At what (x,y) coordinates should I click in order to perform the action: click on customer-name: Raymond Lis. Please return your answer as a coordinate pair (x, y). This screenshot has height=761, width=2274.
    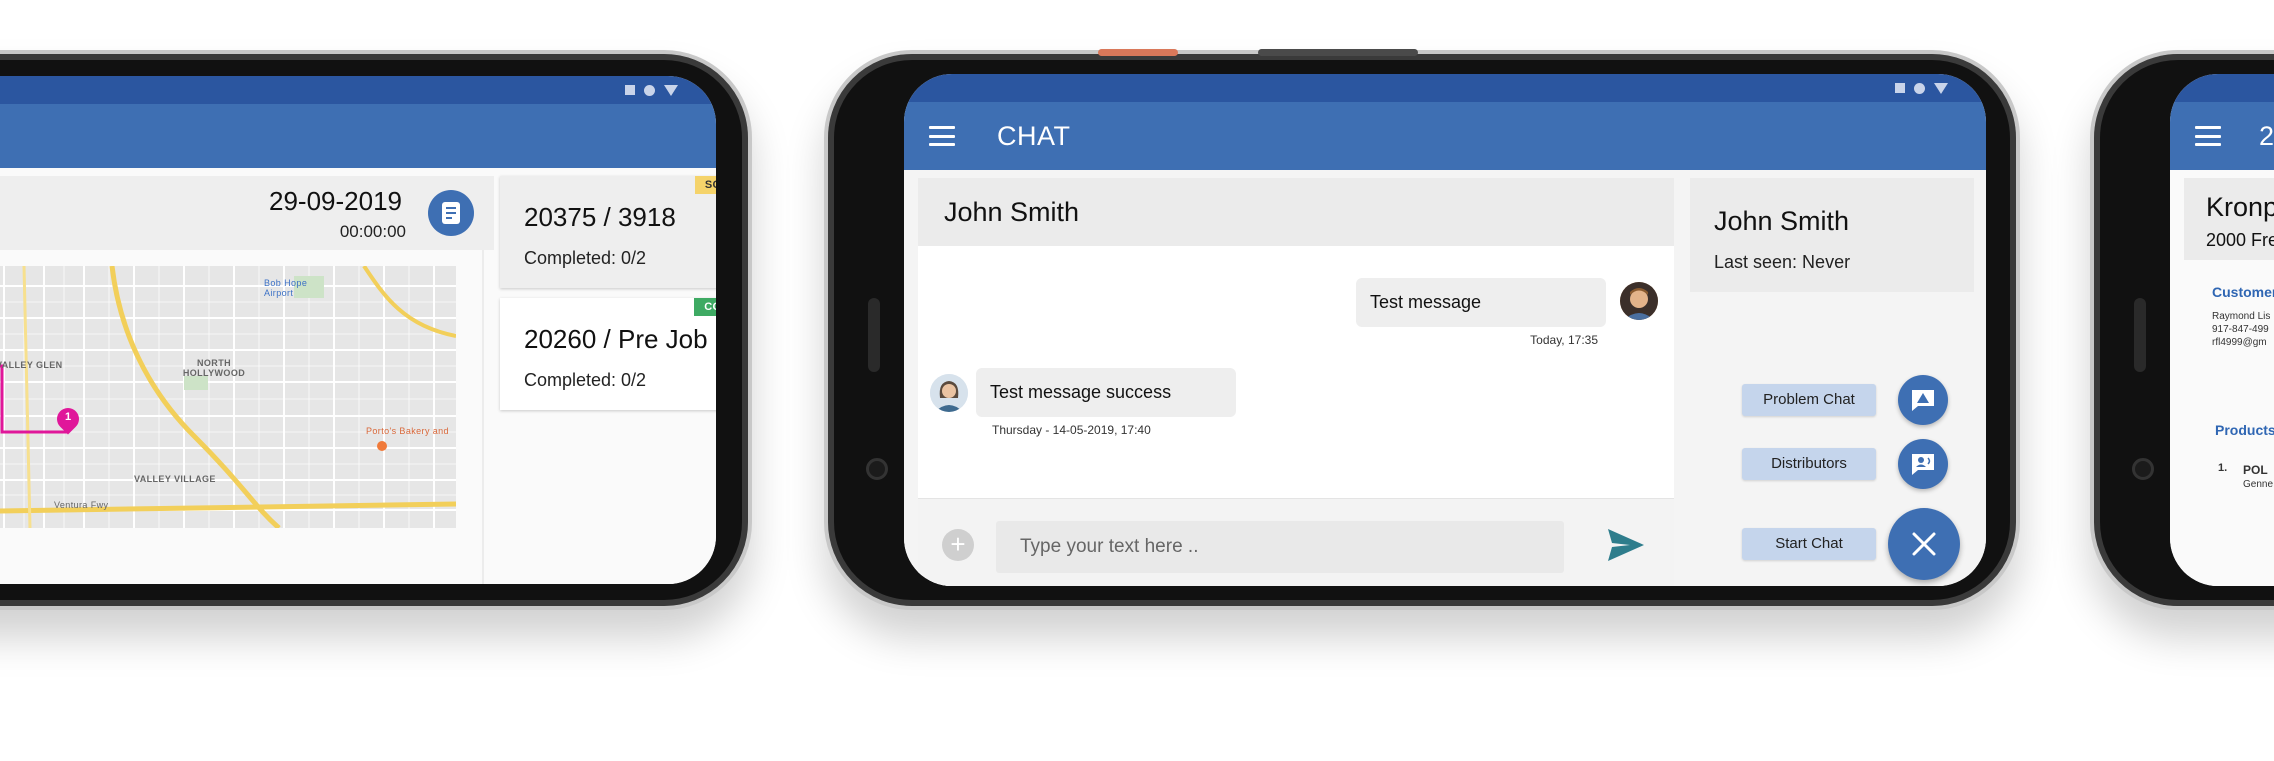
    Looking at the image, I should click on (2241, 316).